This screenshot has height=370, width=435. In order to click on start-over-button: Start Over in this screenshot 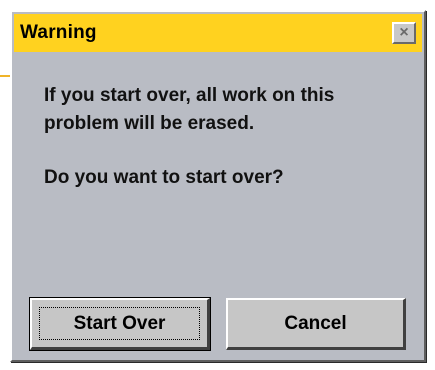, I will do `click(120, 324)`.